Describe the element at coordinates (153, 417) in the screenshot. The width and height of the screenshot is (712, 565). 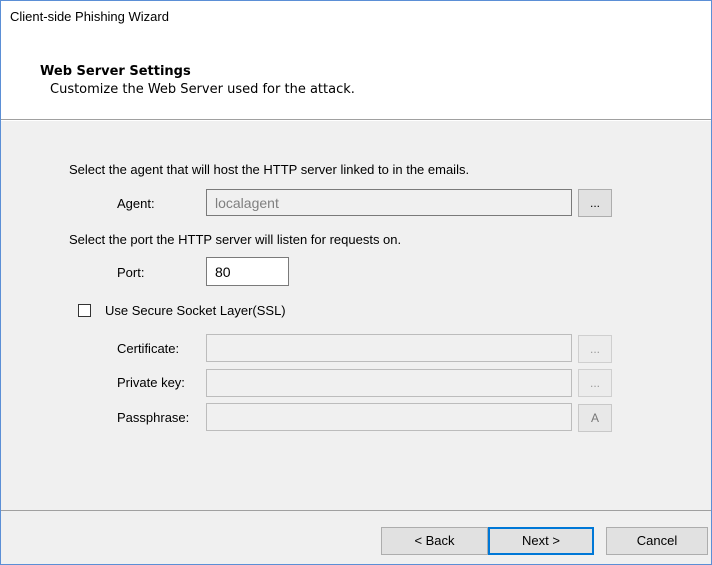
I see `passphrase-label: Passphrase:` at that location.